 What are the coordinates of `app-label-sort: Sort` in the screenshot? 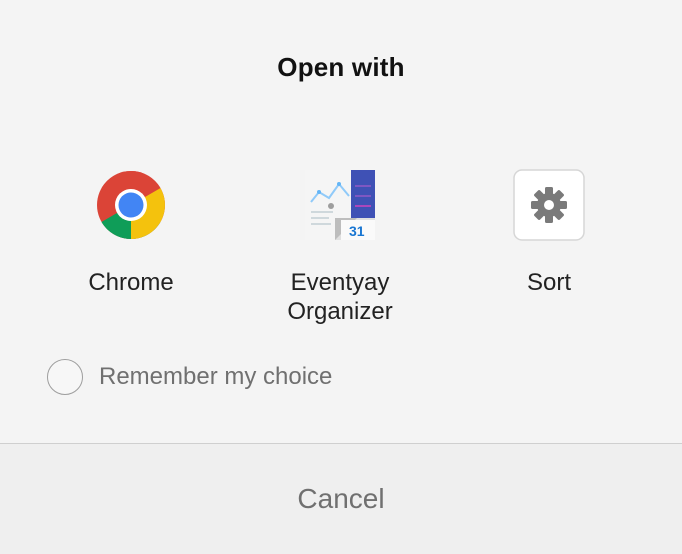 It's located at (548, 282).